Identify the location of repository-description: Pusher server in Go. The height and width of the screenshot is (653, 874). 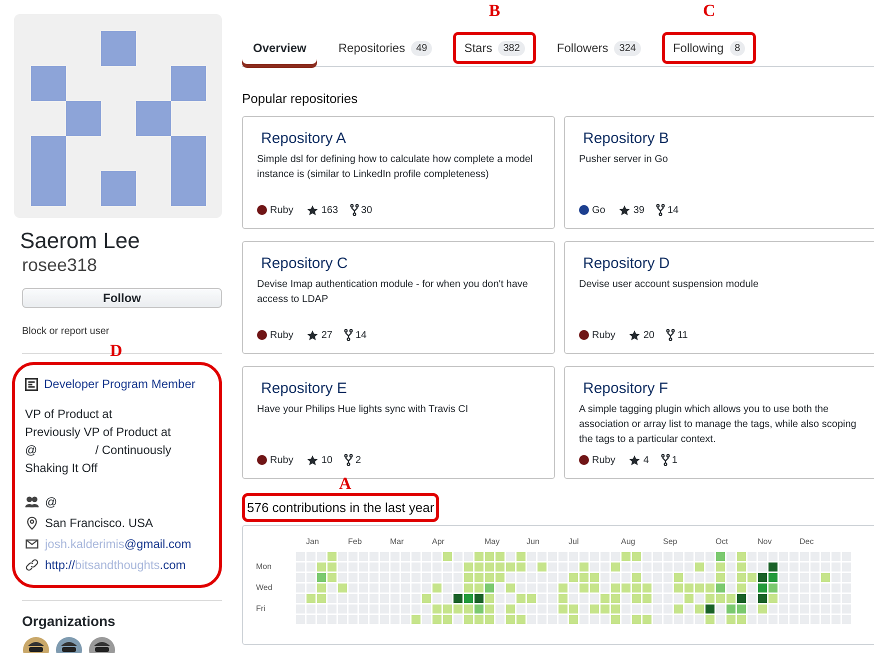
(624, 159).